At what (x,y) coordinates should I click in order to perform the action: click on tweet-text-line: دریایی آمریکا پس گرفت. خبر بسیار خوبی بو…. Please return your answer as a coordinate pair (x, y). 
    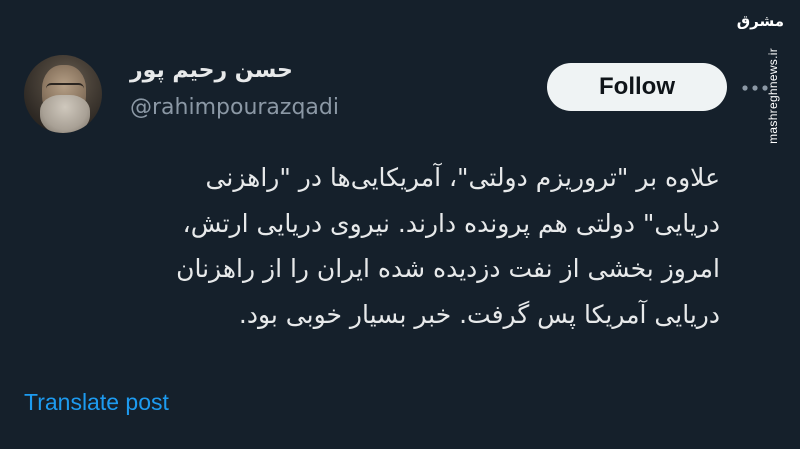
    Looking at the image, I should click on (479, 314).